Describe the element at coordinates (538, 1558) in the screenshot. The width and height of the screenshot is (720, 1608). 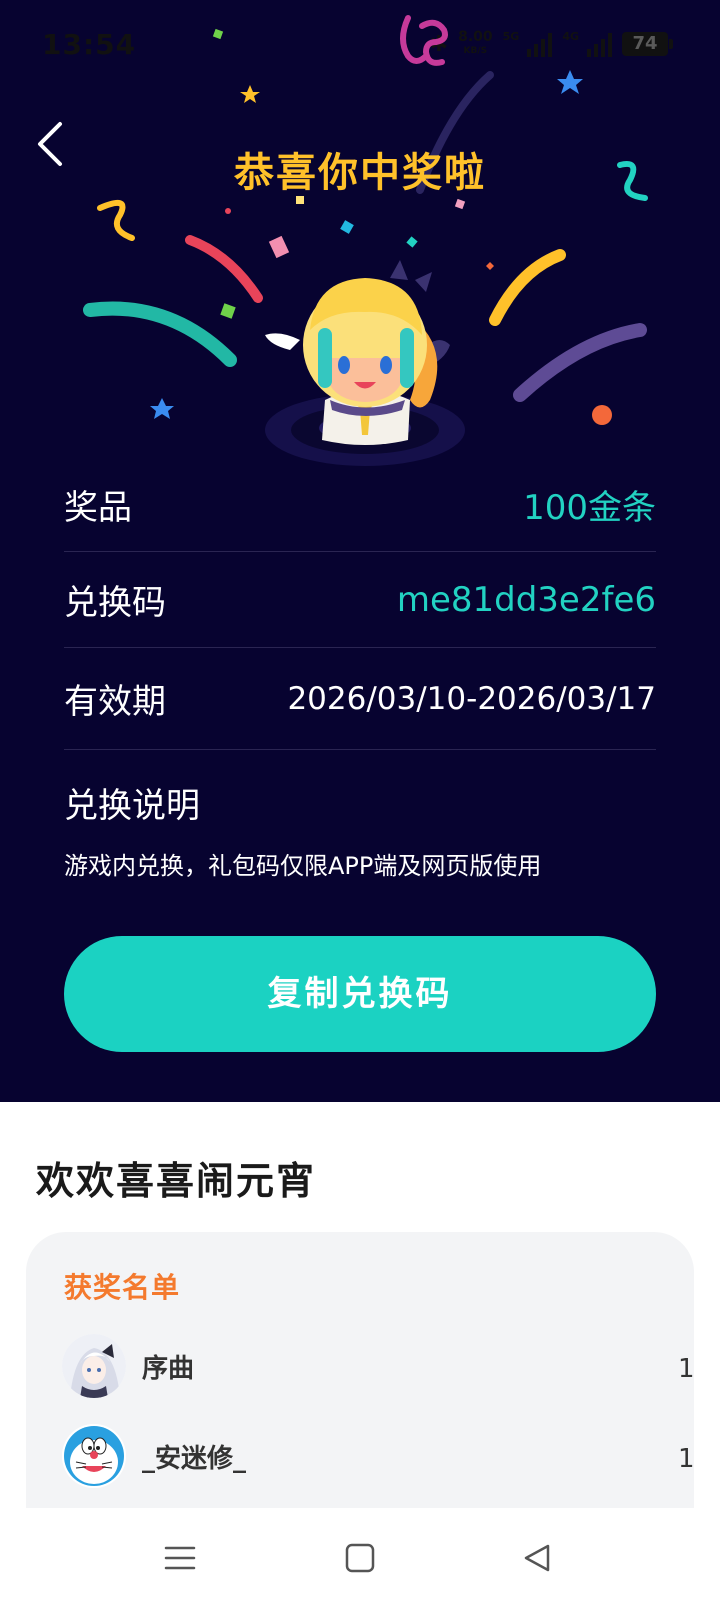
I see `triangle-back-icon` at that location.